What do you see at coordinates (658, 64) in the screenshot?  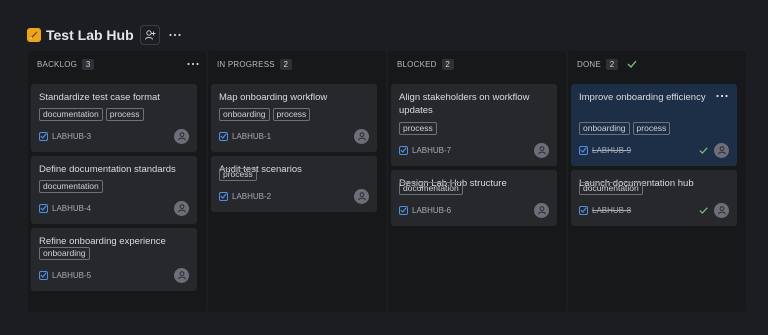 I see `column-header: DONE 2` at bounding box center [658, 64].